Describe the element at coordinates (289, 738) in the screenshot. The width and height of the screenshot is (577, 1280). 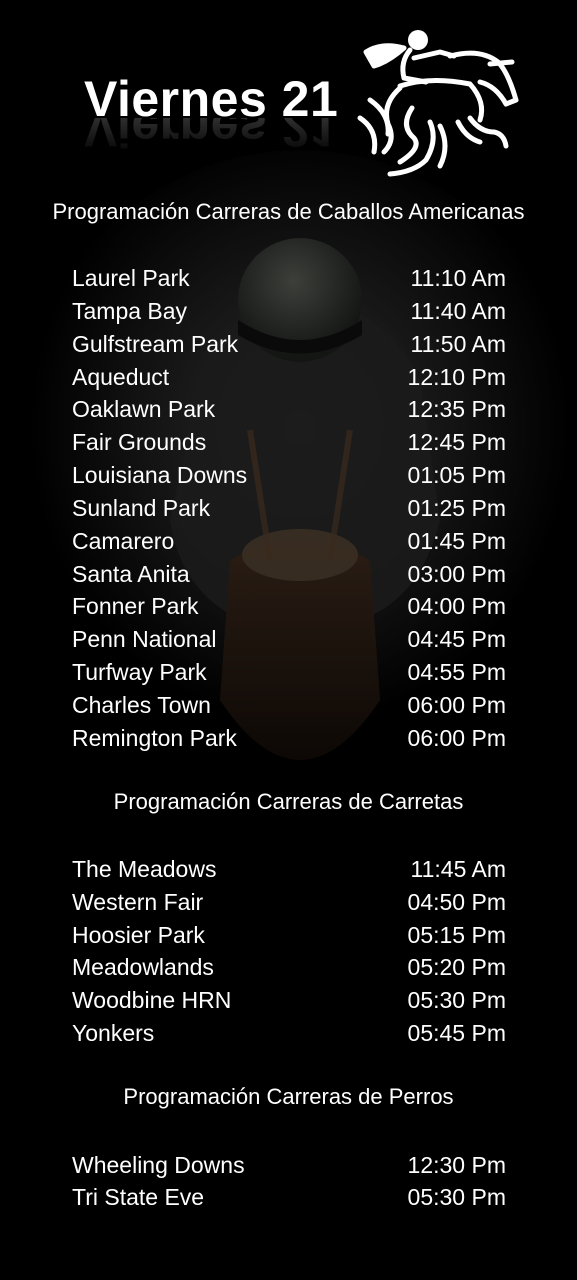
I see `race-row: Remington Park 06:00 Pm` at that location.